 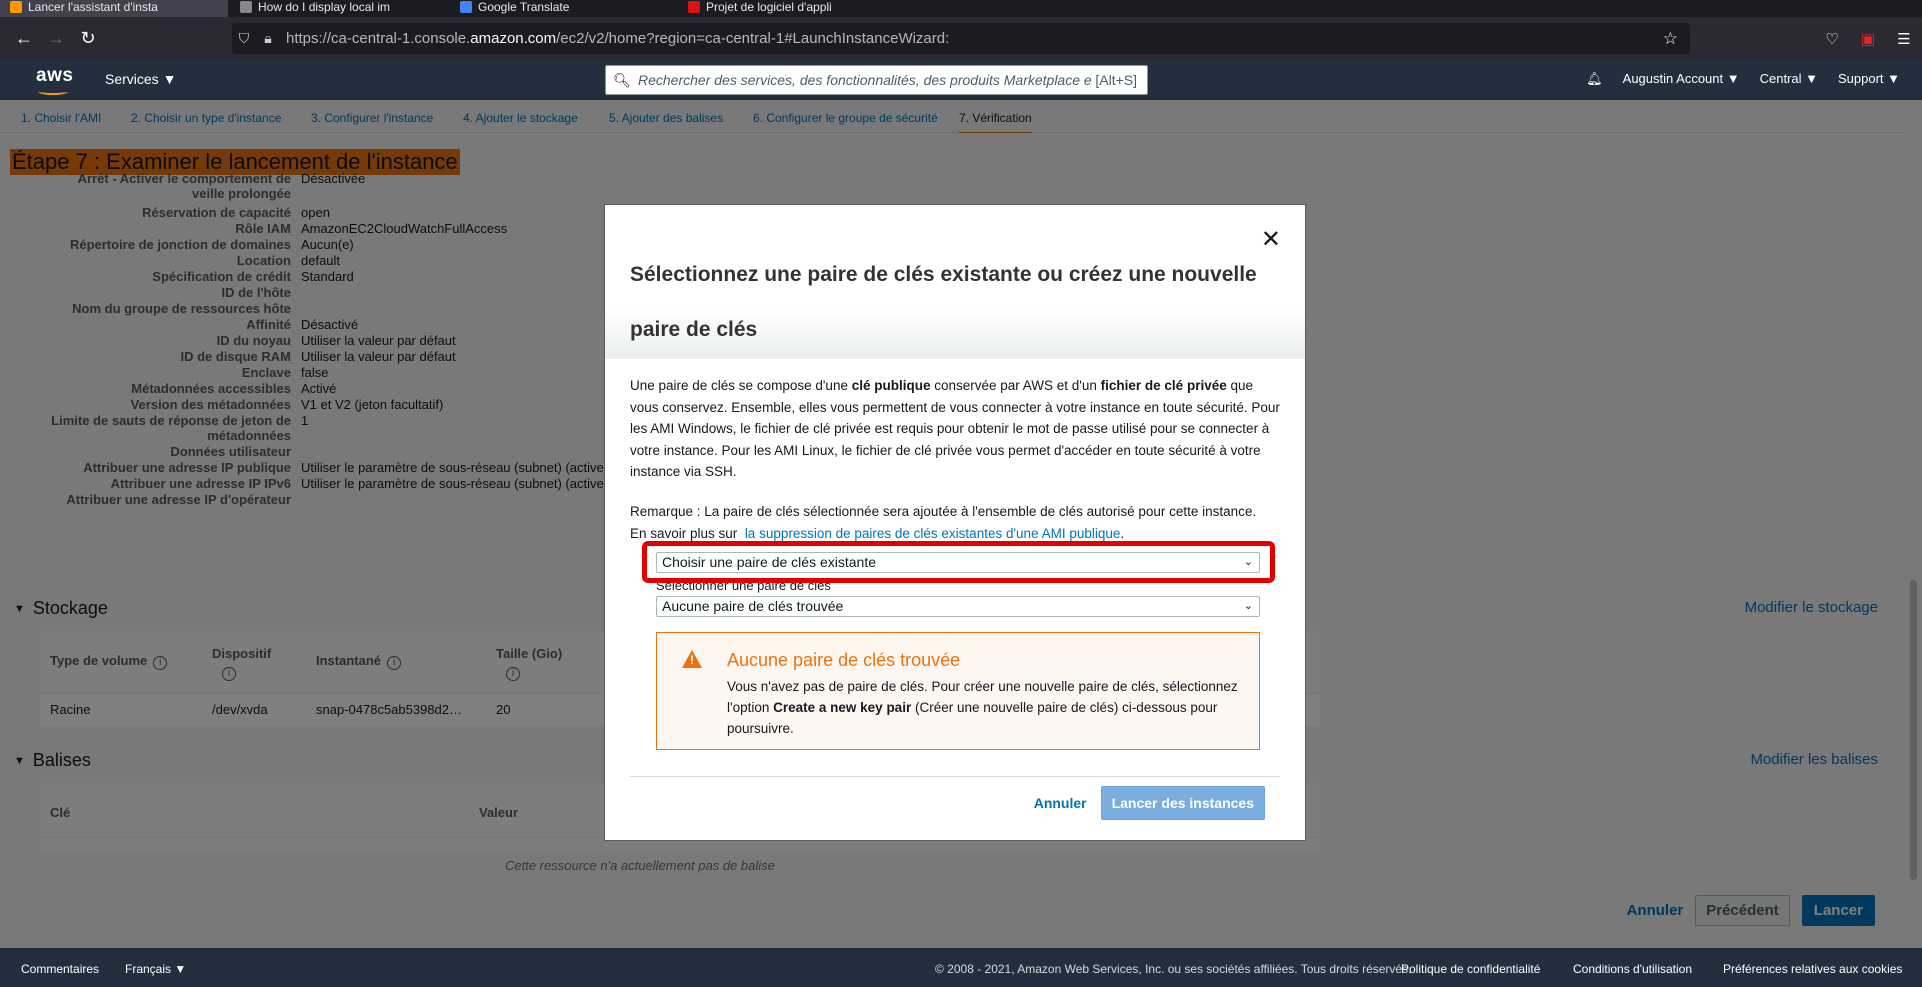 I want to click on aws-favicon-icon, so click(x=16, y=6).